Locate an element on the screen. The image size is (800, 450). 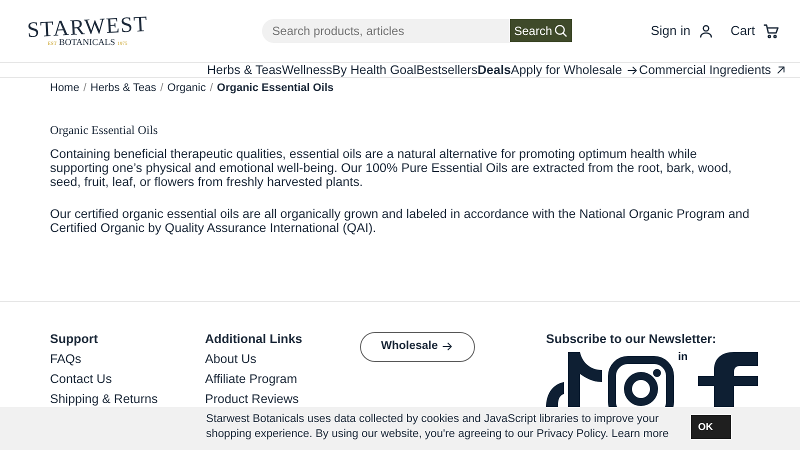
learn-more-link: Learn more is located at coordinates (640, 434).